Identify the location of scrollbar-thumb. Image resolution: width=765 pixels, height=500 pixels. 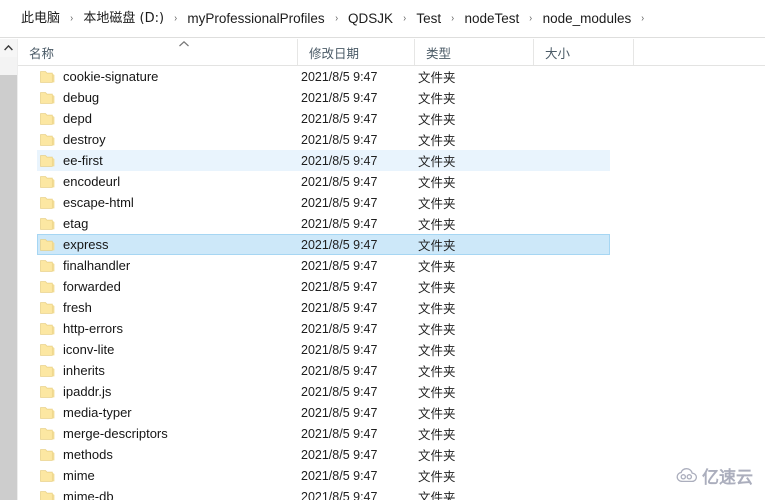
(8, 287).